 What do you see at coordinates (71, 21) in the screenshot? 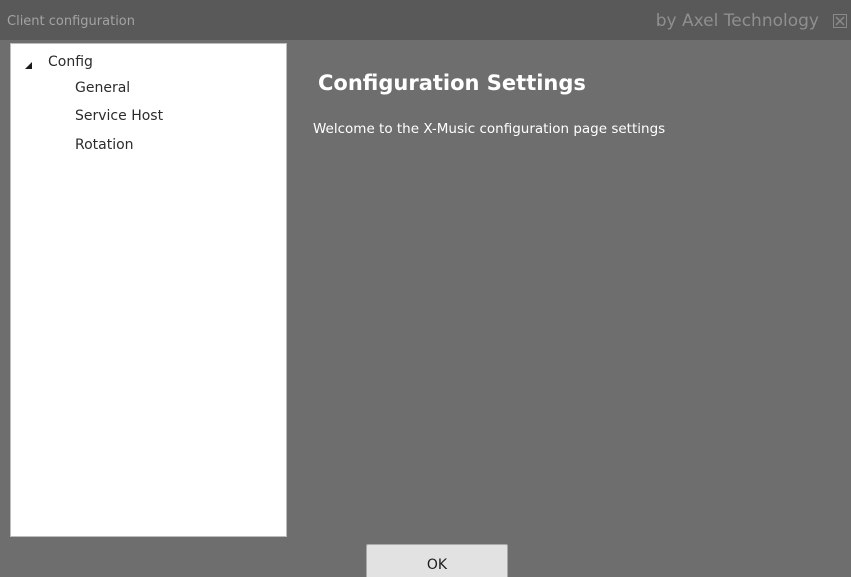
I see `window-title: Client configuration` at bounding box center [71, 21].